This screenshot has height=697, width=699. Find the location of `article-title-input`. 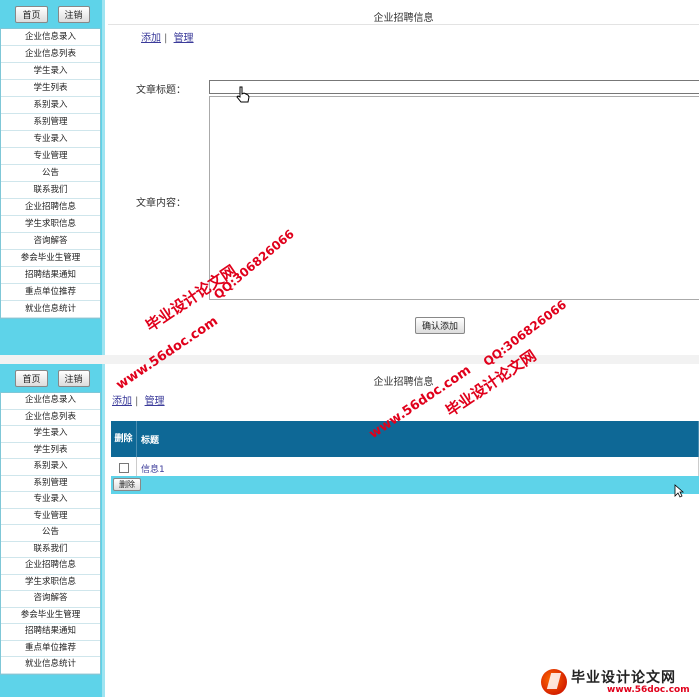

article-title-input is located at coordinates (454, 87).